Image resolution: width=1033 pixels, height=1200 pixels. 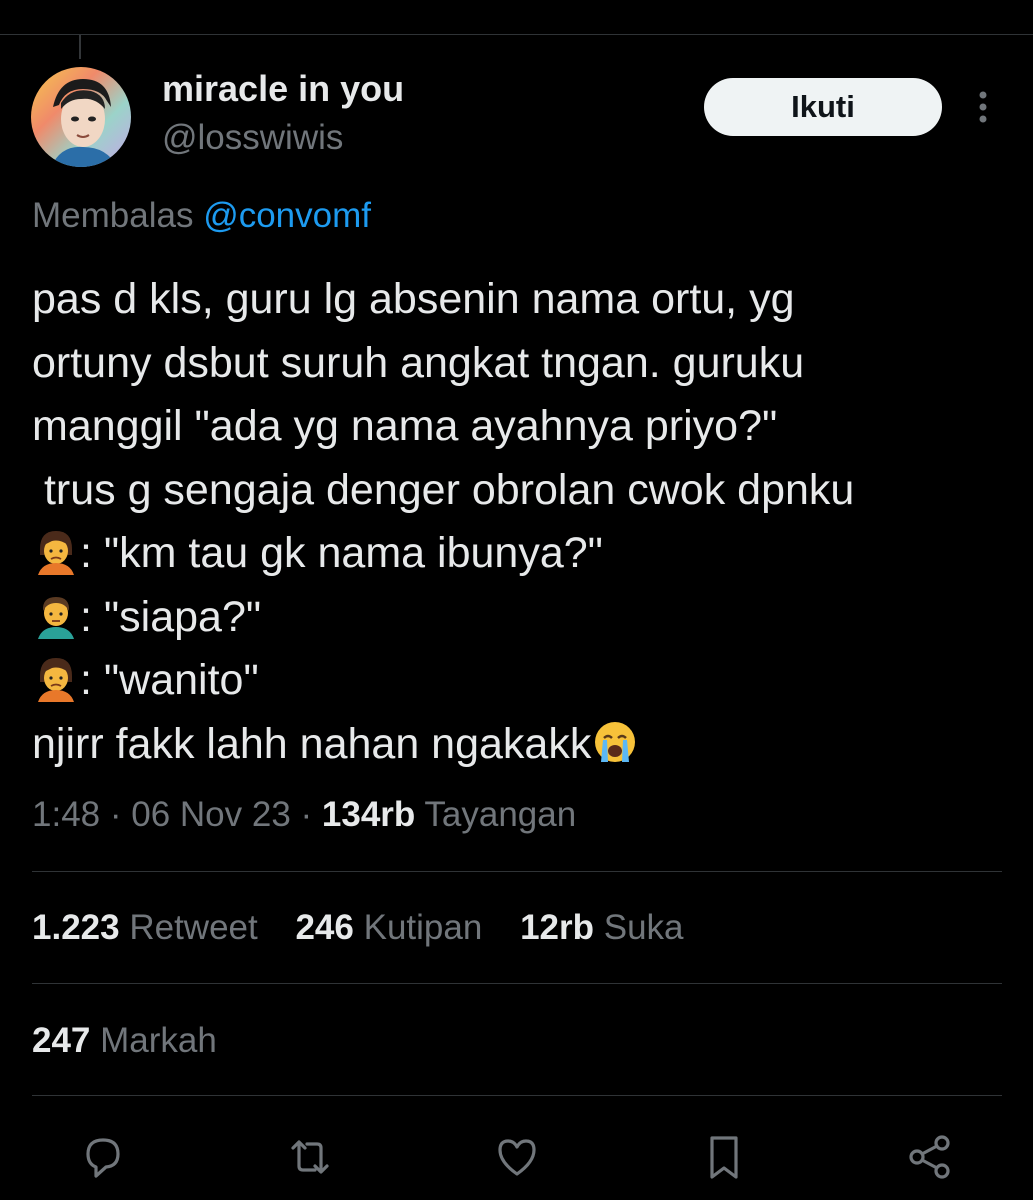 What do you see at coordinates (341, 553) in the screenshot?
I see `tweet-line-text: : "km tau gk nama ibunya?"` at bounding box center [341, 553].